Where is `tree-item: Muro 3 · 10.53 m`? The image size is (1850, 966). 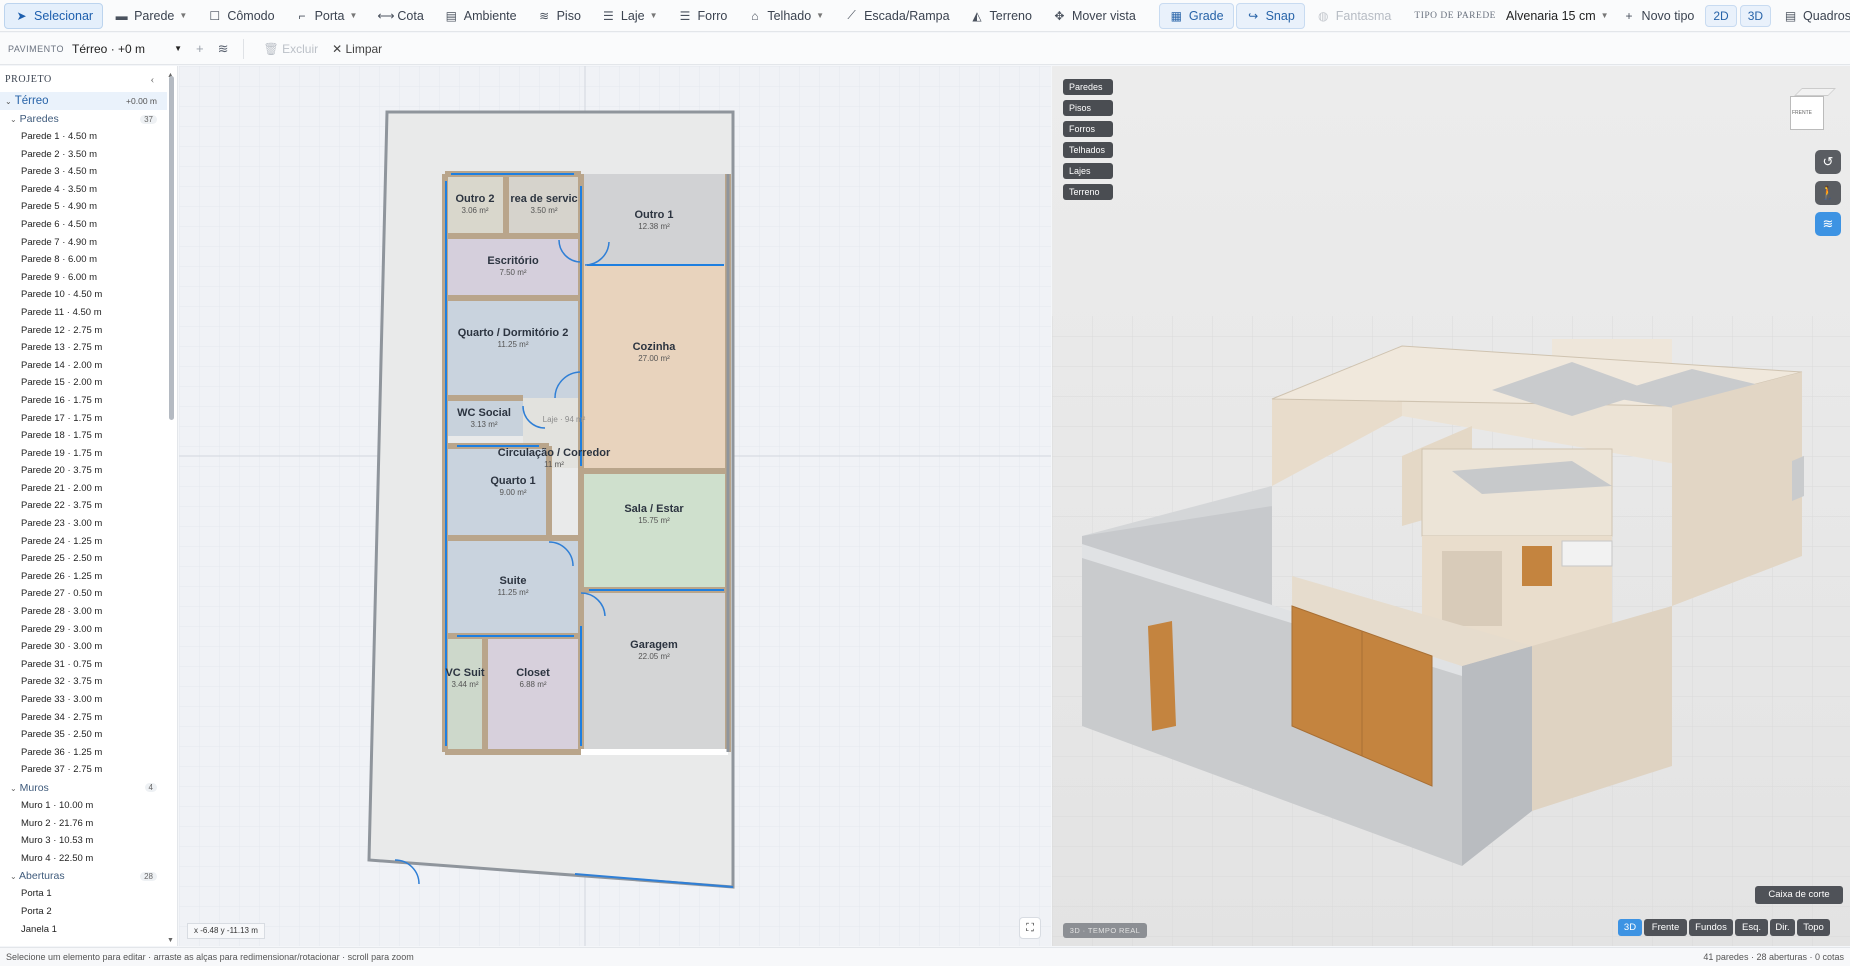 tree-item: Muro 3 · 10.53 m is located at coordinates (88, 841).